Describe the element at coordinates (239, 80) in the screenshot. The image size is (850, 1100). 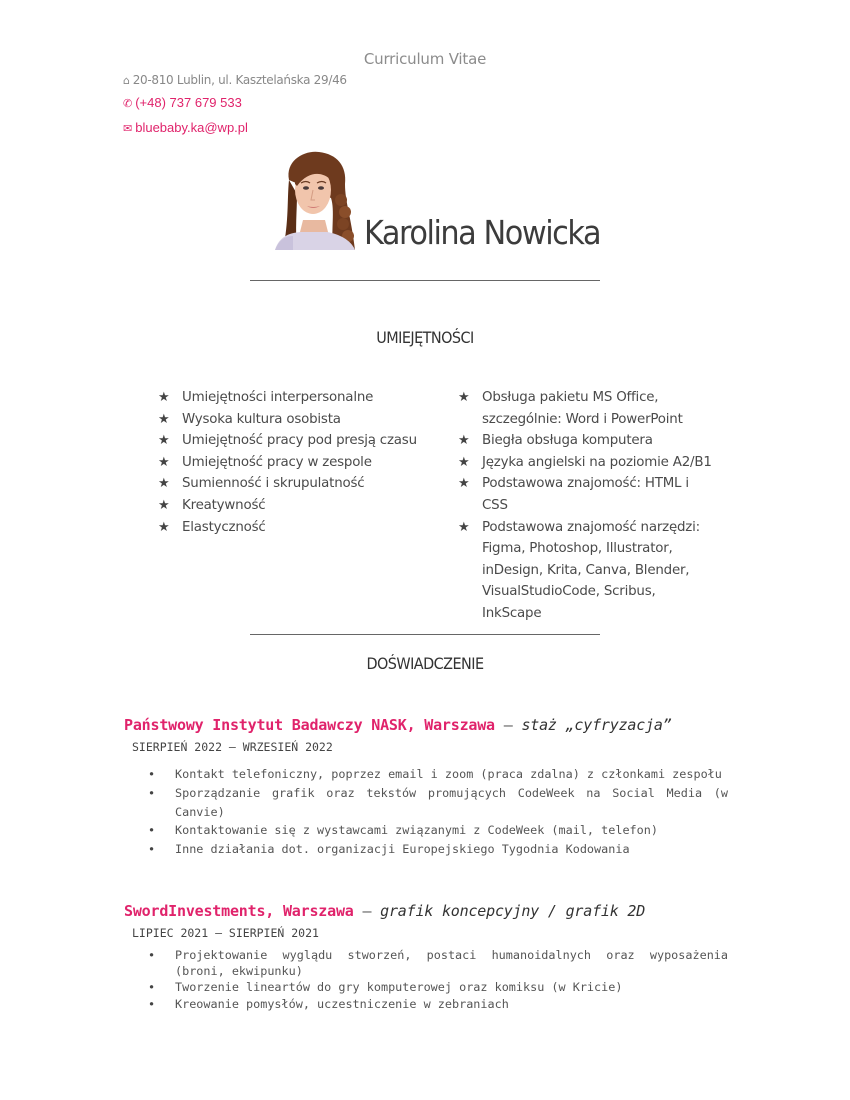
I see `address-text: 20-810 Lublin, ul. Kasztelańska 29/46` at that location.